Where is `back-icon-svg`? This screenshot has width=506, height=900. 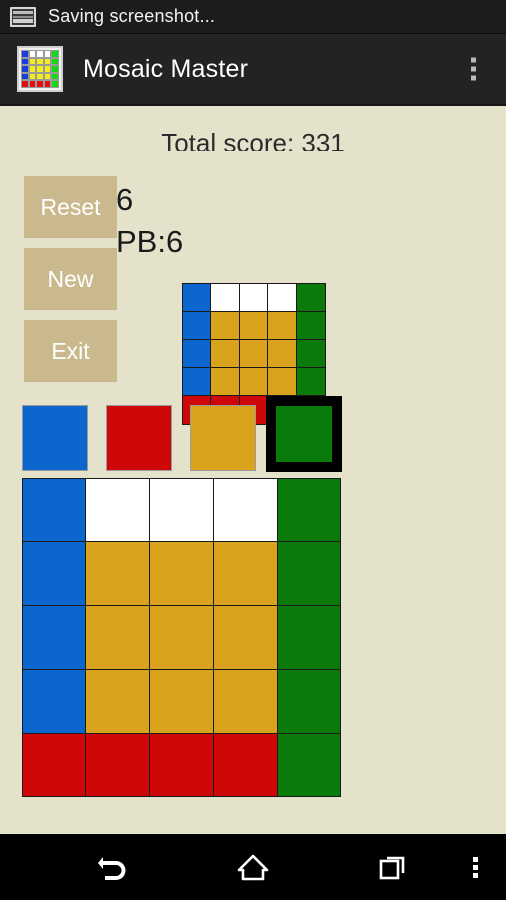 back-icon-svg is located at coordinates (112, 868).